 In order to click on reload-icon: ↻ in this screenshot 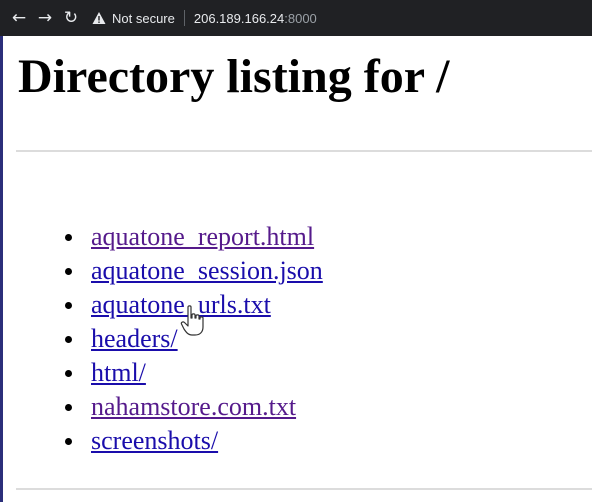, I will do `click(71, 18)`.